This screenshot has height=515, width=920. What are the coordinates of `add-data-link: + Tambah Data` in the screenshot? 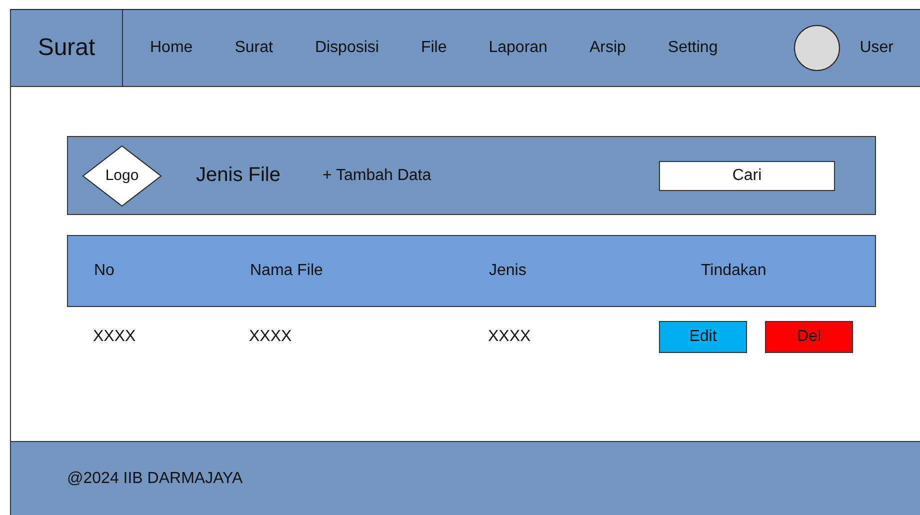 It's located at (377, 175).